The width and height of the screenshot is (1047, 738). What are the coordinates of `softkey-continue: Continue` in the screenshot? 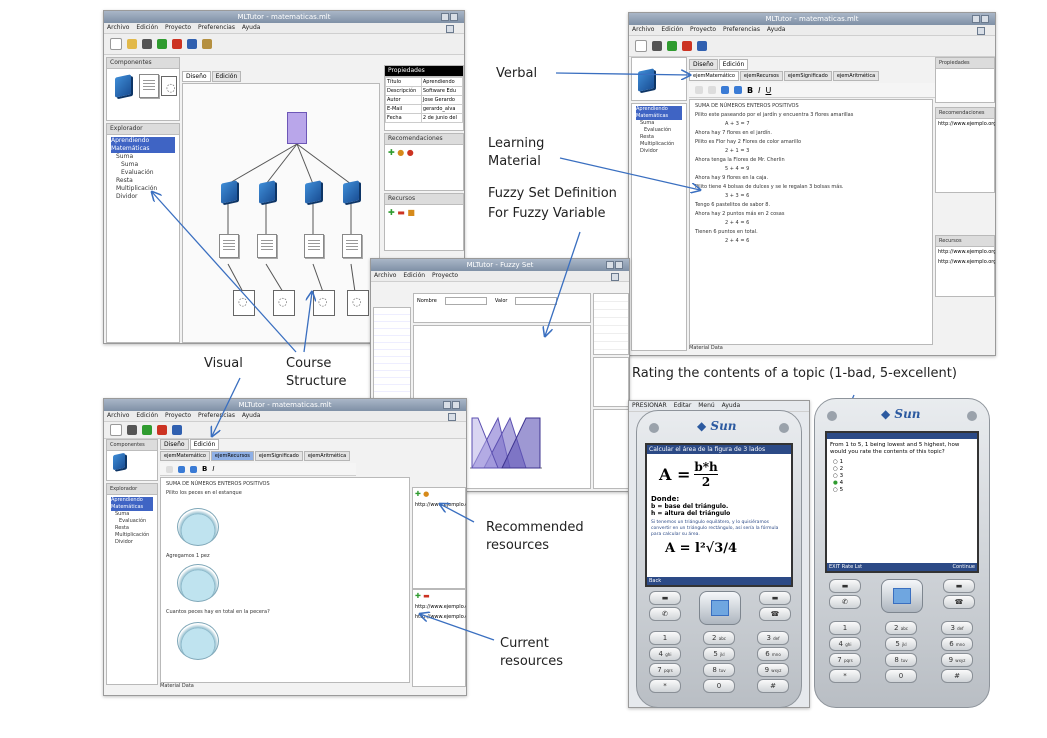 It's located at (964, 567).